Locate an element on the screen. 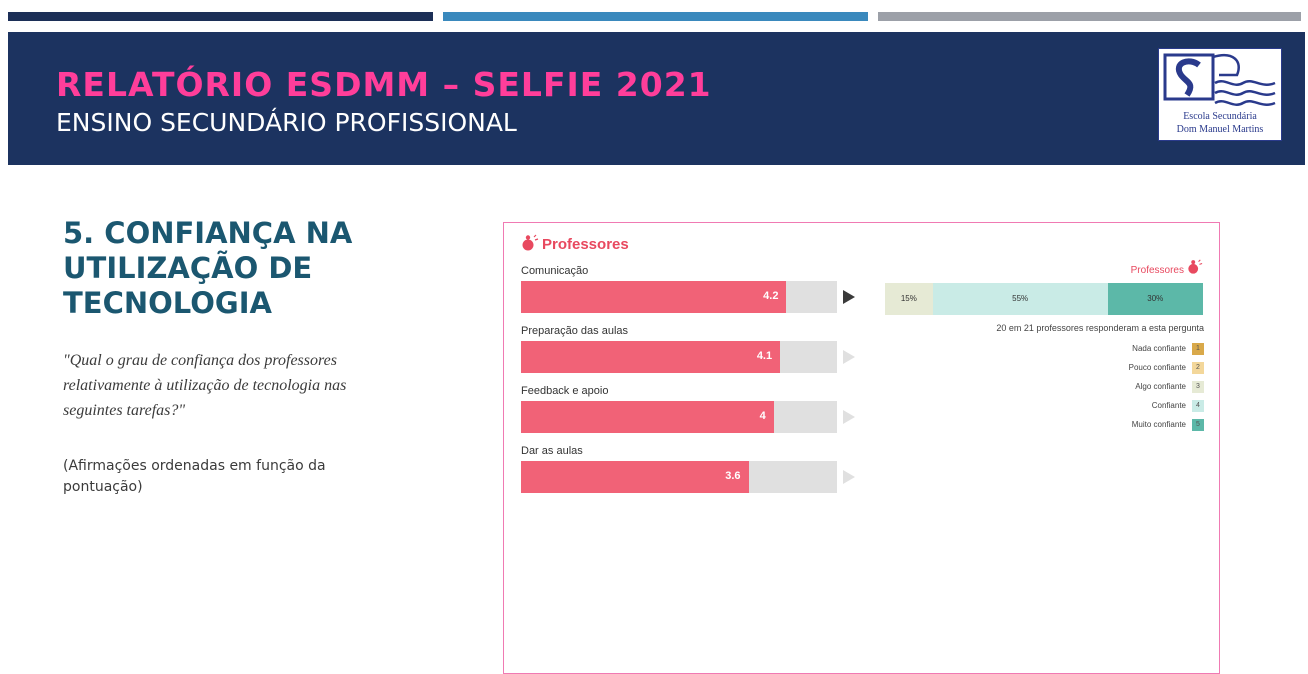 The width and height of the screenshot is (1308, 674). bar-track: 4.1 is located at coordinates (679, 357).